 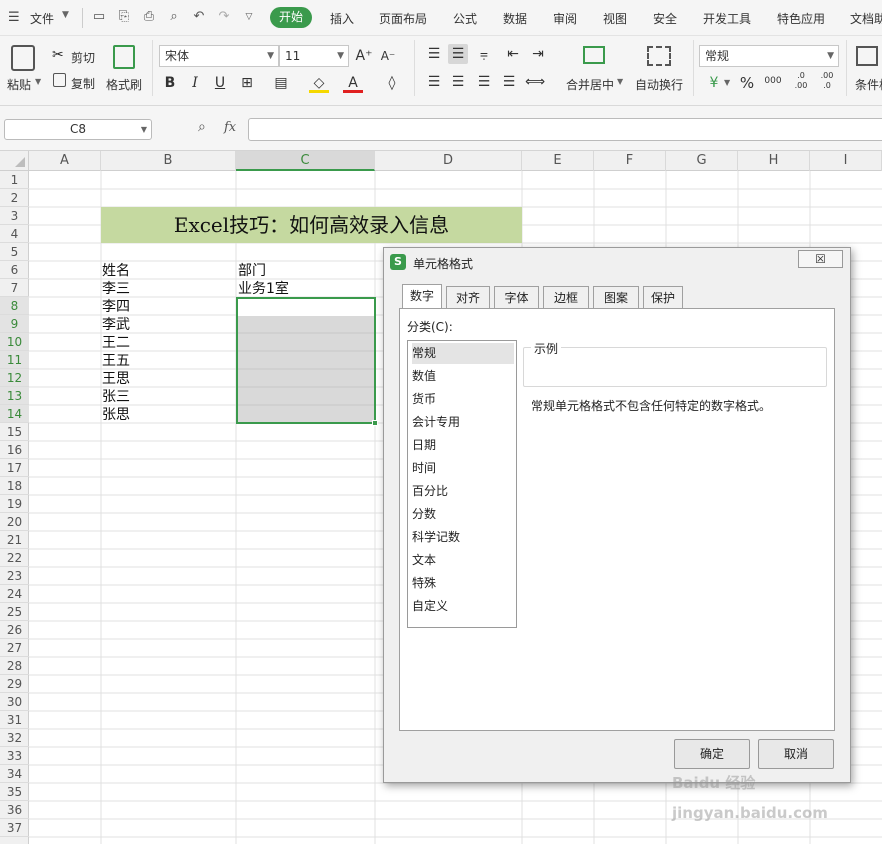 What do you see at coordinates (14, 360) in the screenshot?
I see `row-header-11: 11` at bounding box center [14, 360].